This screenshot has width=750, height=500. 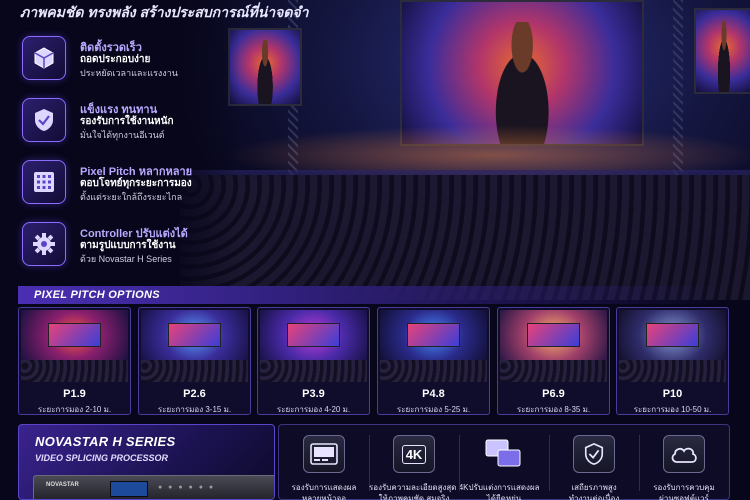 I want to click on feature-subtitle: ตอบโจทย์ทุกระยะการมอง, so click(x=136, y=183).